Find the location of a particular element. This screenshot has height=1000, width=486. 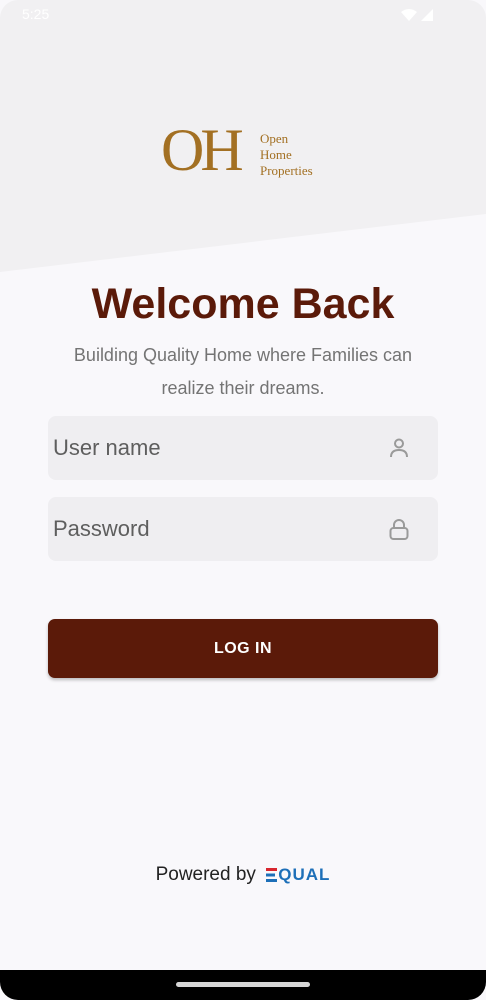

company-logo: OH Open Home Properties is located at coordinates (246, 150).